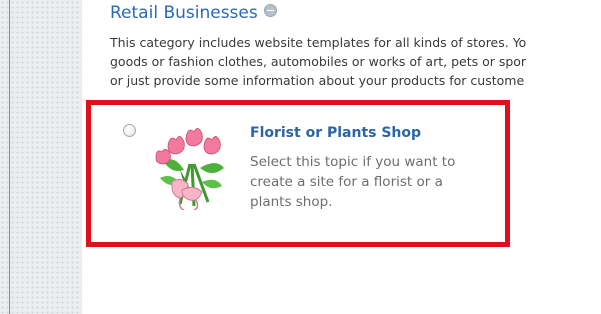 This screenshot has height=314, width=601. What do you see at coordinates (189, 169) in the screenshot?
I see `flower-bouquet-icon` at bounding box center [189, 169].